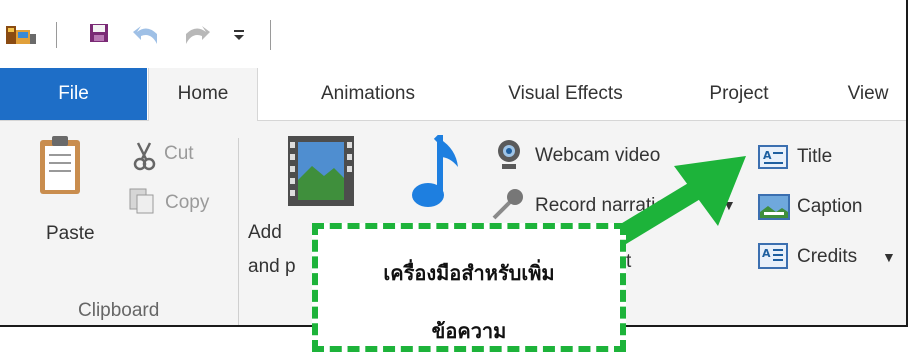  What do you see at coordinates (197, 33) in the screenshot?
I see `redo-icon` at bounding box center [197, 33].